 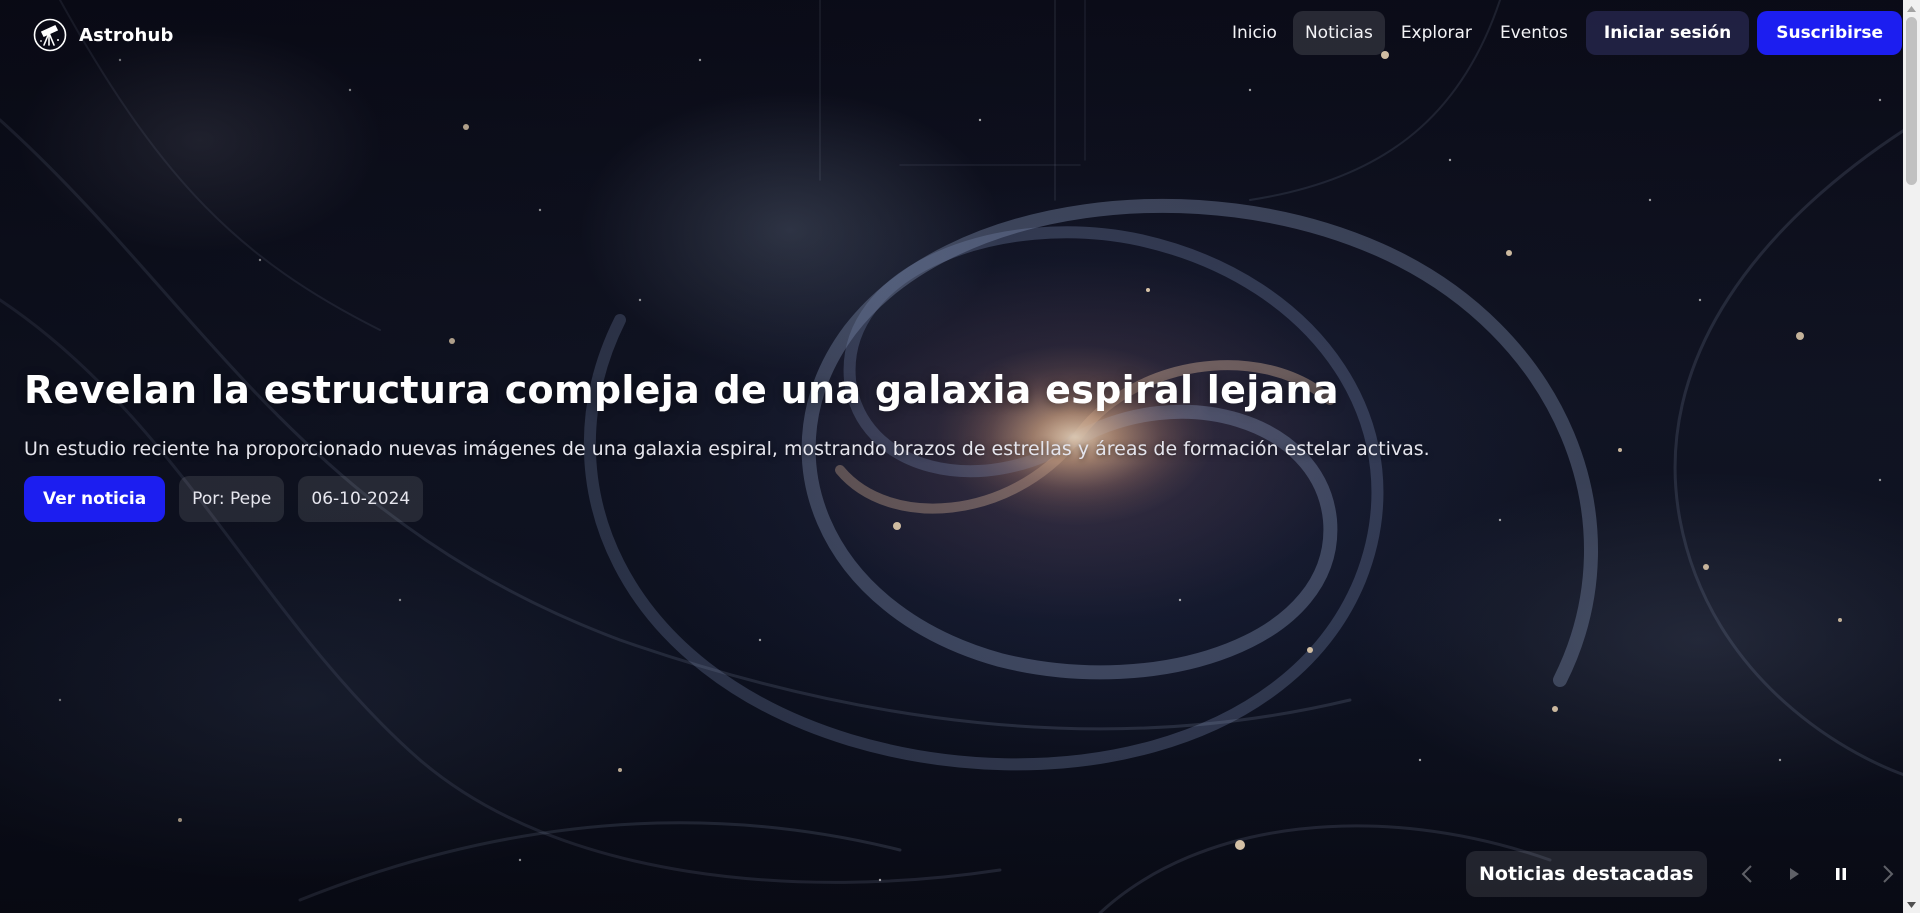 What do you see at coordinates (50, 35) in the screenshot?
I see `telescope-icon` at bounding box center [50, 35].